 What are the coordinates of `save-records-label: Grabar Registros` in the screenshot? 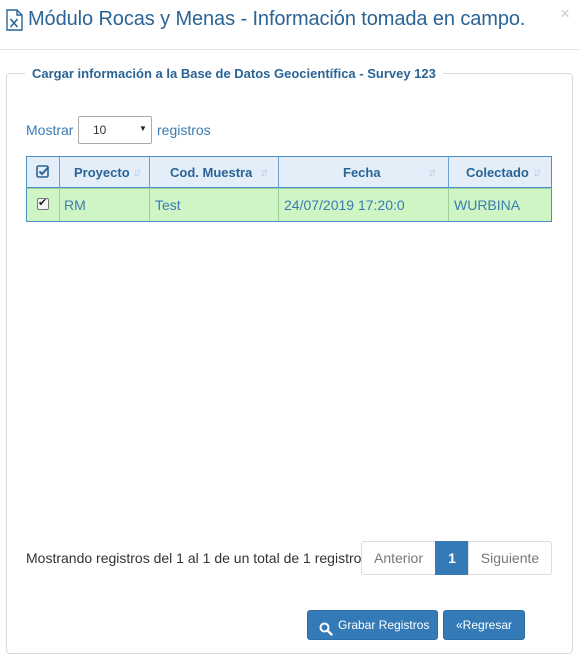 It's located at (384, 625).